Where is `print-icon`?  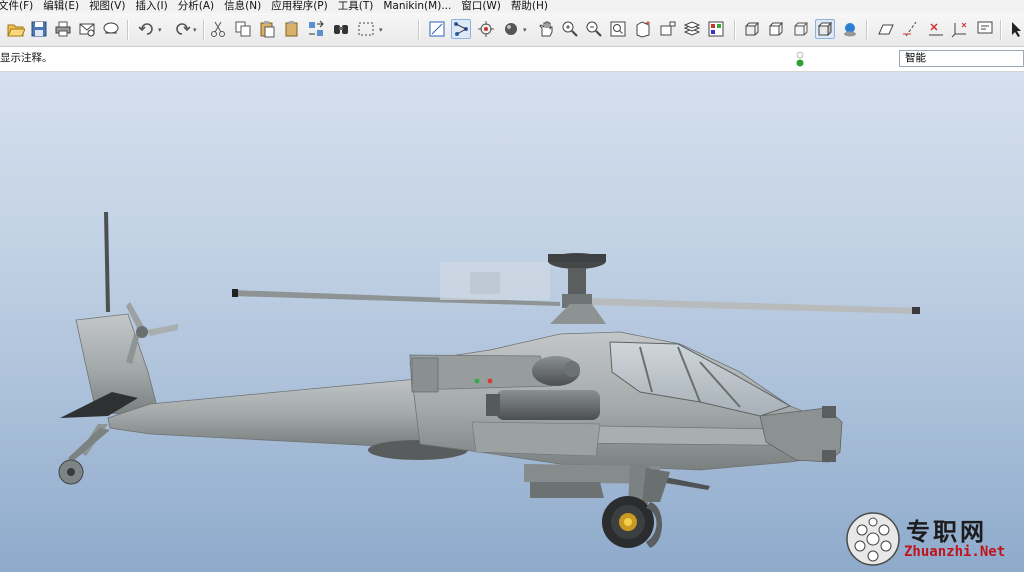
print-icon is located at coordinates (63, 29).